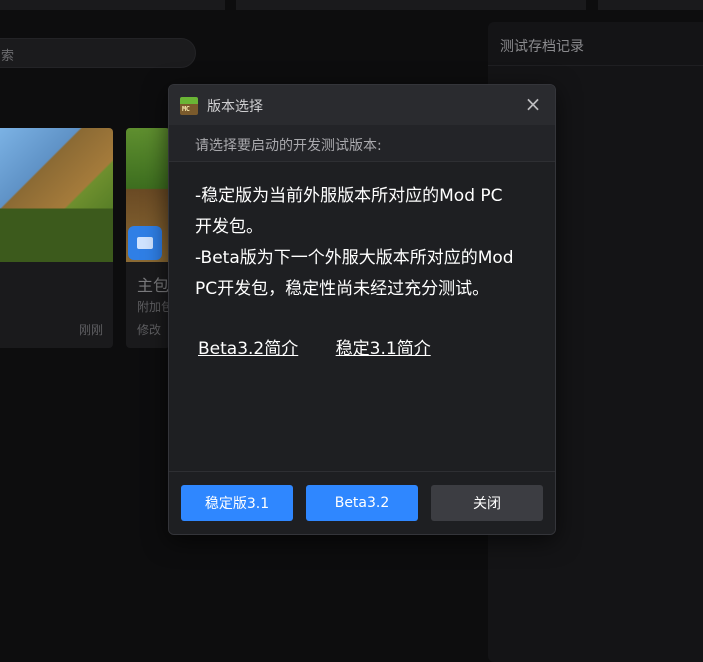 The height and width of the screenshot is (662, 703). What do you see at coordinates (354, 258) in the screenshot?
I see `description-line: -Beta版为下一个外服大版本所对应的Mod` at bounding box center [354, 258].